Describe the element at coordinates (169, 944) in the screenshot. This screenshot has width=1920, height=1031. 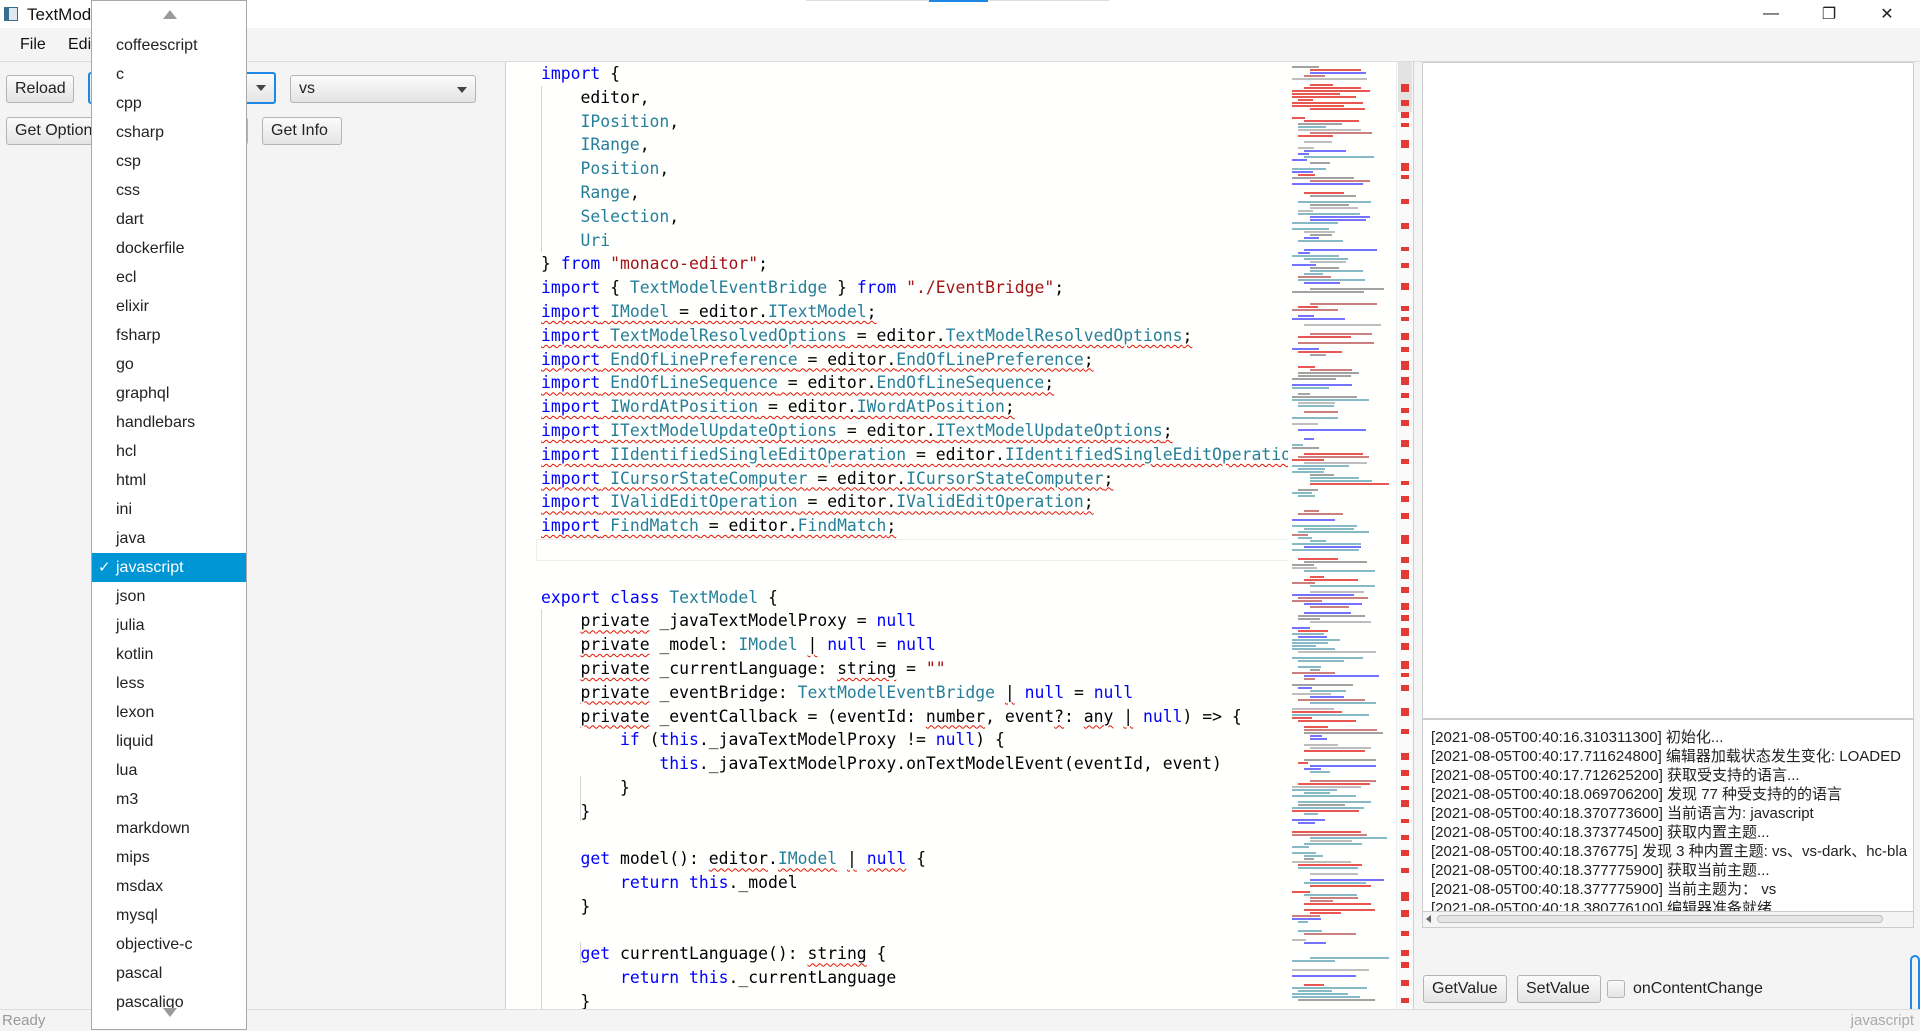
I see `language-option-objective-c: objective-c` at that location.